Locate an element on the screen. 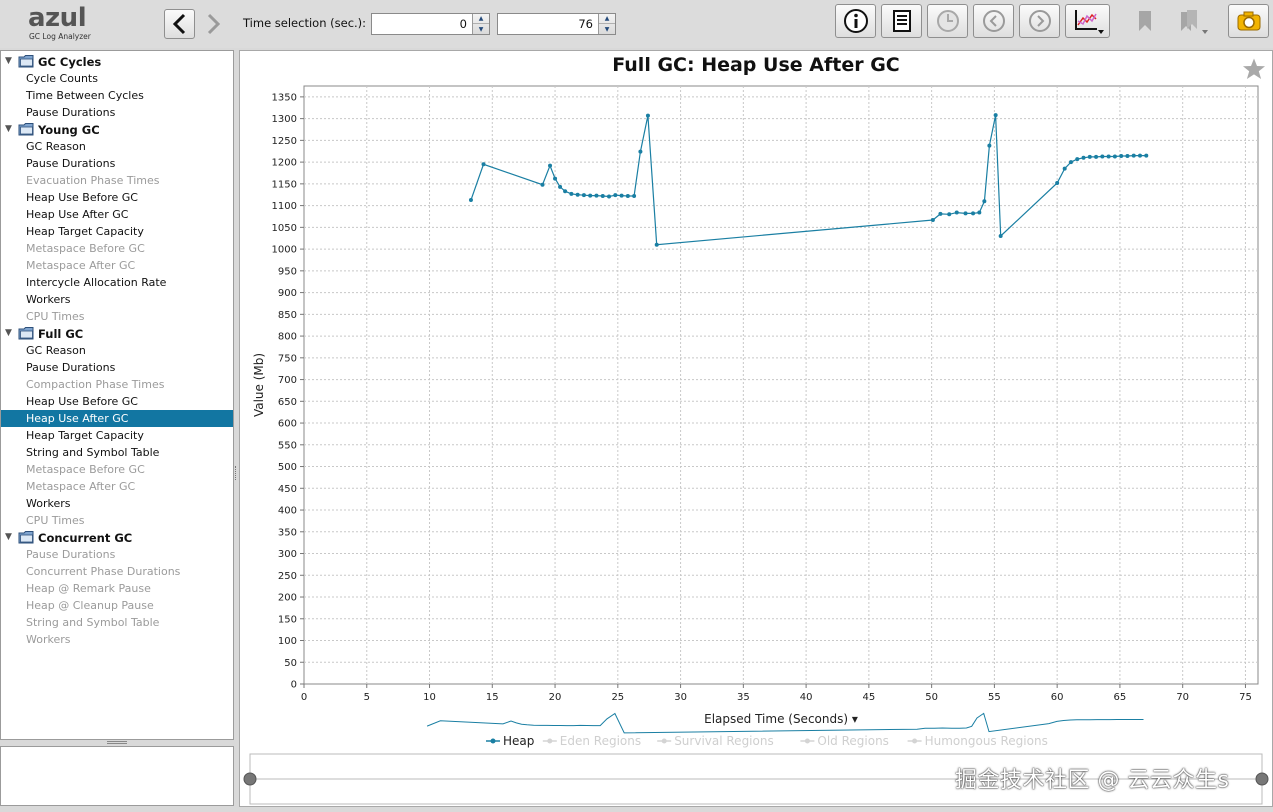 The image size is (1273, 812). y-tick-label: 150 is located at coordinates (287, 619).